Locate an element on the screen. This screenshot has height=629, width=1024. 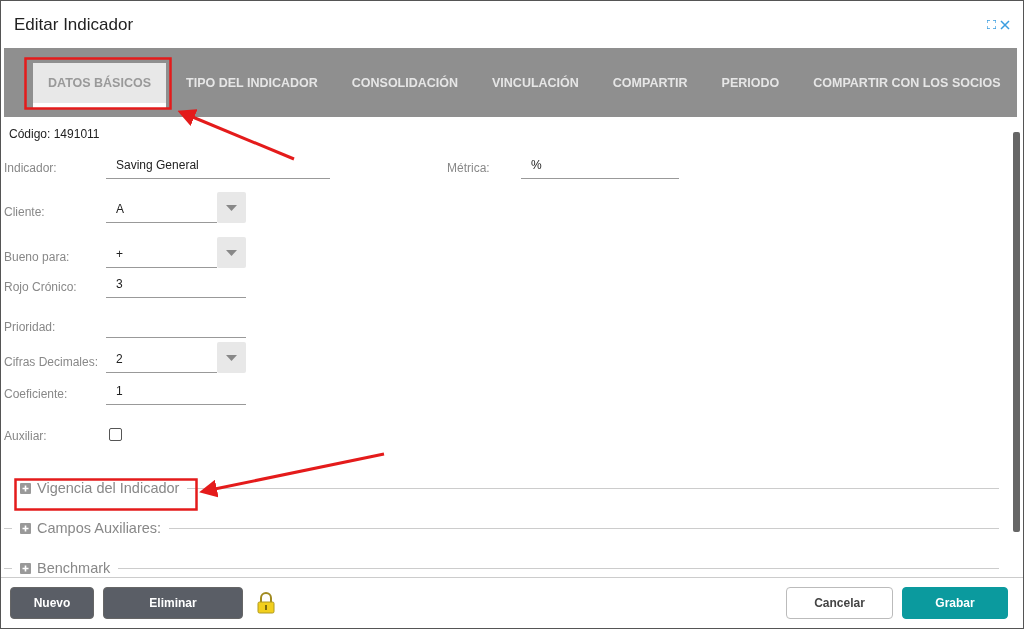
field-label: Métrica: is located at coordinates (469, 169).